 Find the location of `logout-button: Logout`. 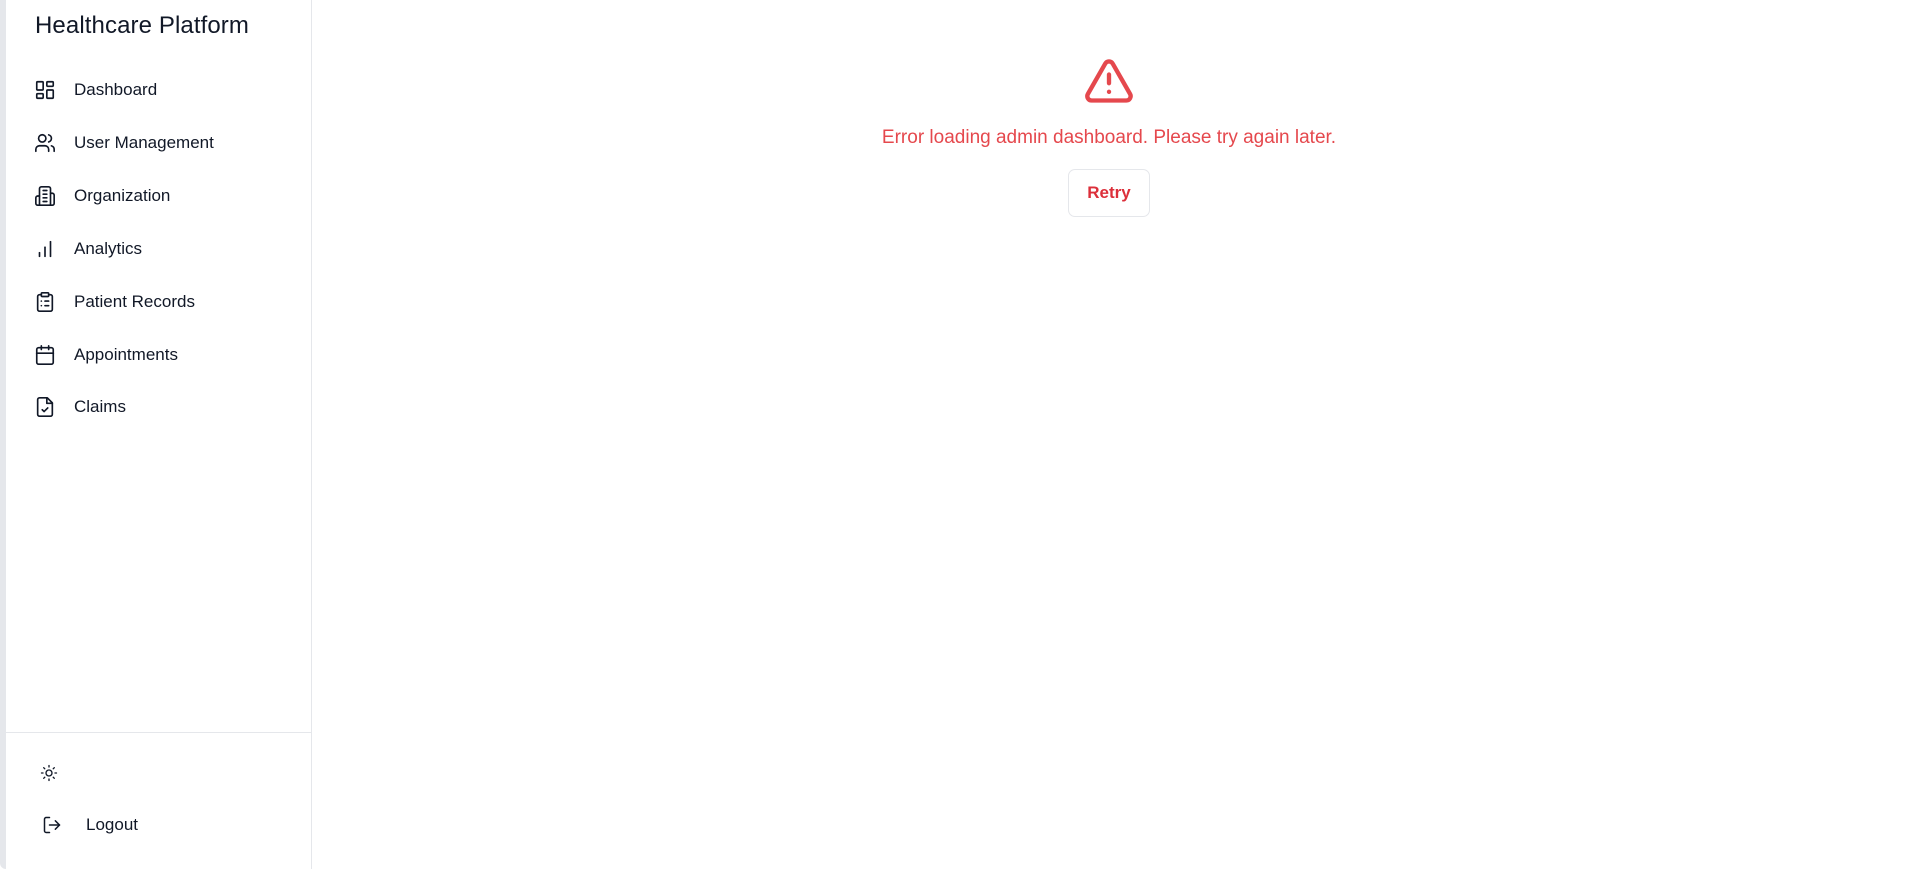

logout-button: Logout is located at coordinates (90, 825).